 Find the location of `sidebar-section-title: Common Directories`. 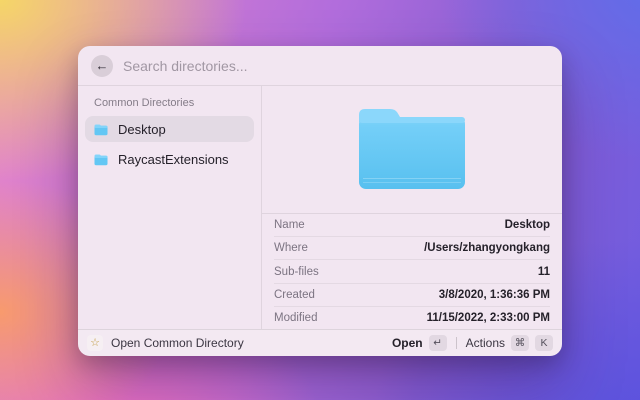

sidebar-section-title: Common Directories is located at coordinates (144, 103).